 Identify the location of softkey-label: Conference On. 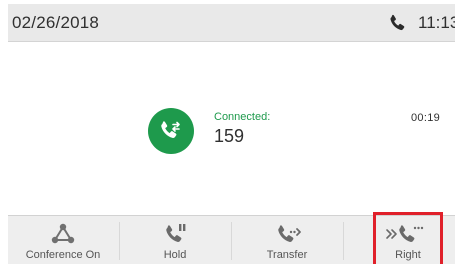
(63, 255).